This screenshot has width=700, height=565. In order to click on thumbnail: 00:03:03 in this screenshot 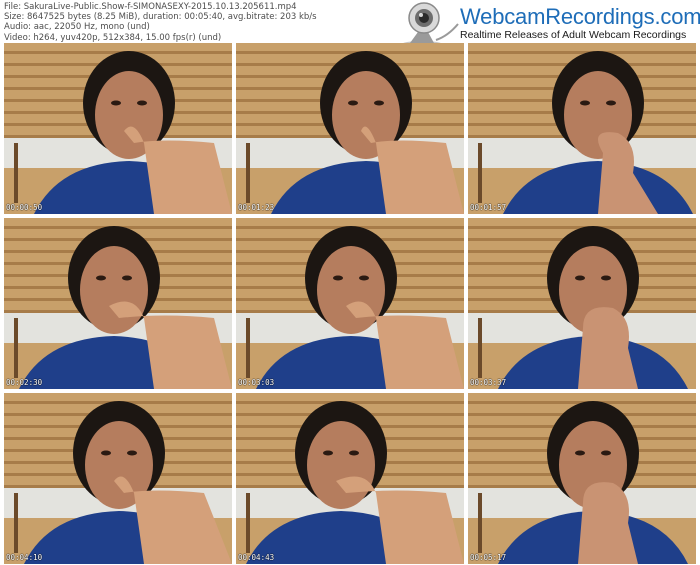, I will do `click(350, 303)`.